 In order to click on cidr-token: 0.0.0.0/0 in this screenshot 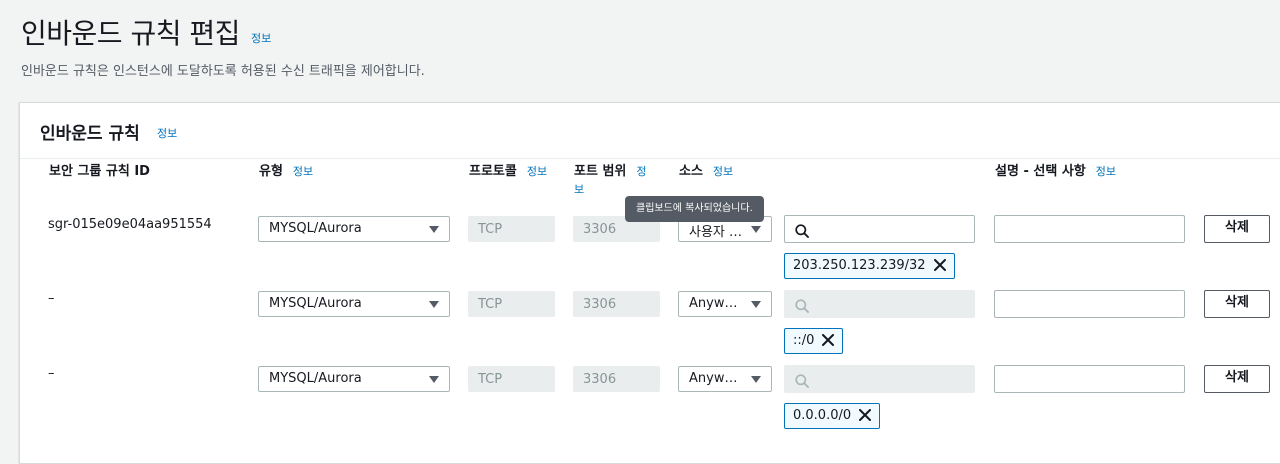, I will do `click(832, 416)`.